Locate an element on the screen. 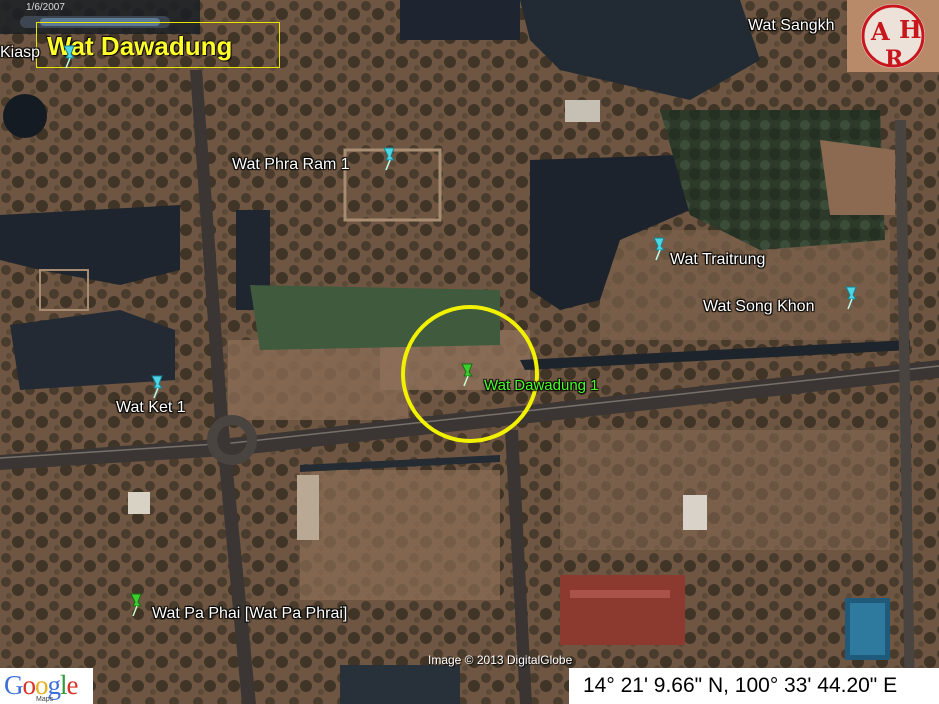  place-label-wat-dawadung-1: Wat Dawadung 1 is located at coordinates (541, 385).